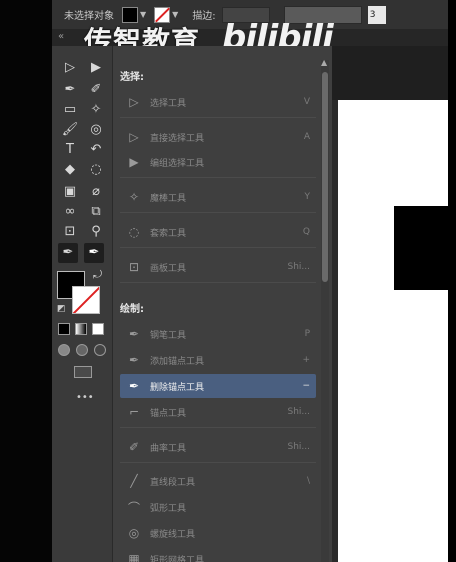 This screenshot has width=456, height=562. I want to click on eraser-icon: ◆, so click(70, 170).